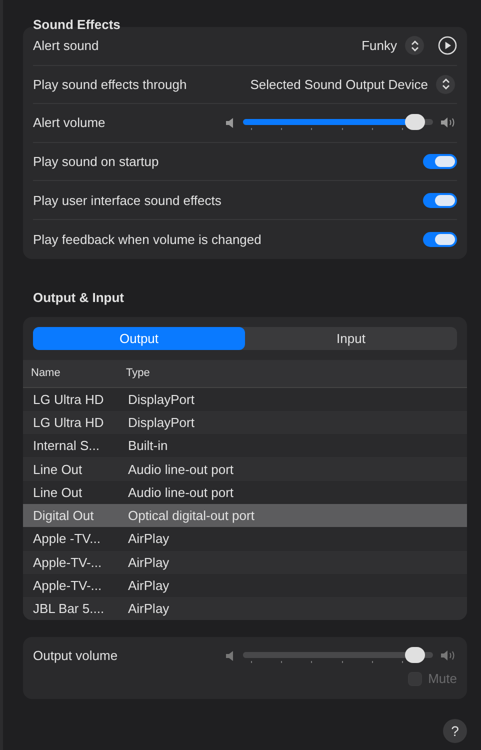 This screenshot has height=750, width=481. What do you see at coordinates (127, 200) in the screenshot?
I see `setting-label: Play user interface sound effects` at bounding box center [127, 200].